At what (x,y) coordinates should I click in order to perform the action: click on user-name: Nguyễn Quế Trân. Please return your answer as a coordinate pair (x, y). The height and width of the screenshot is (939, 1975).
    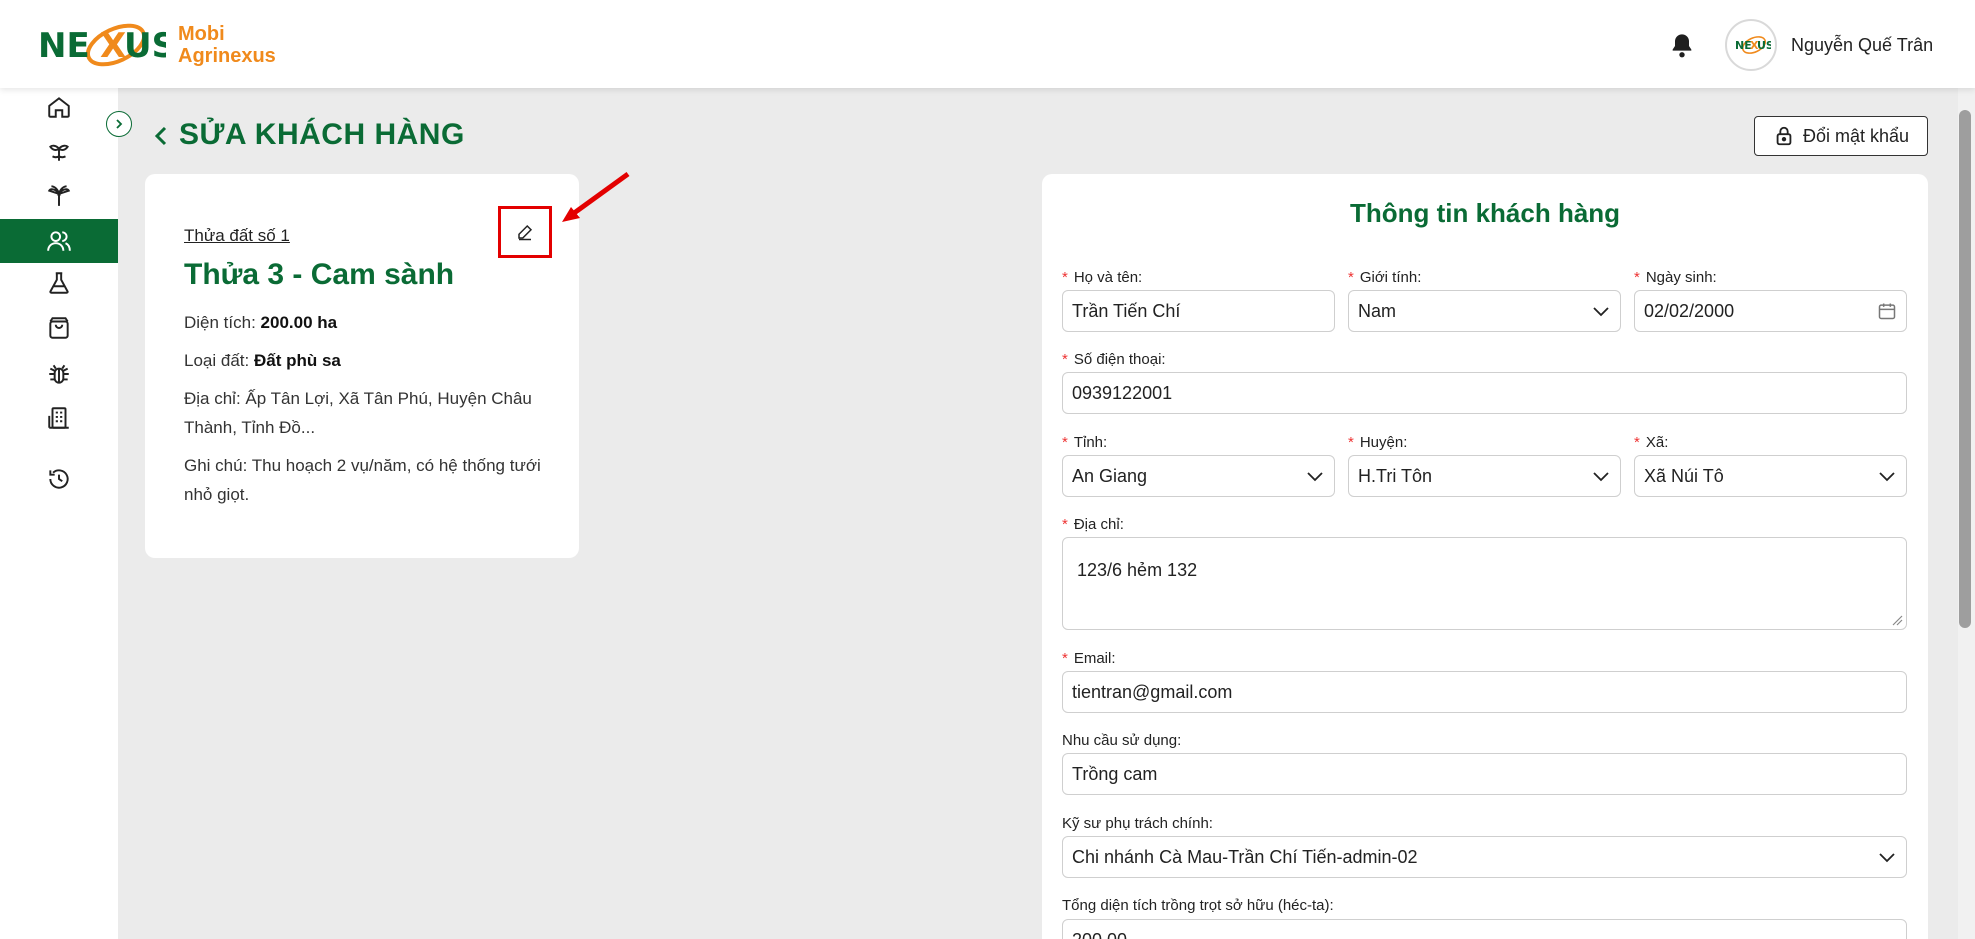
    Looking at the image, I should click on (1862, 45).